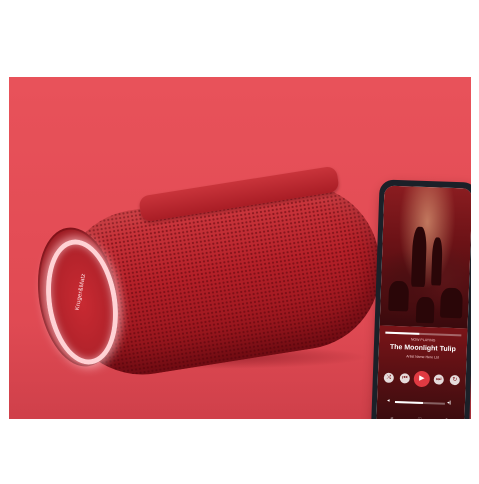 Image resolution: width=479 pixels, height=484 pixels. What do you see at coordinates (422, 348) in the screenshot?
I see `song-title: The Moonlight Tulip` at bounding box center [422, 348].